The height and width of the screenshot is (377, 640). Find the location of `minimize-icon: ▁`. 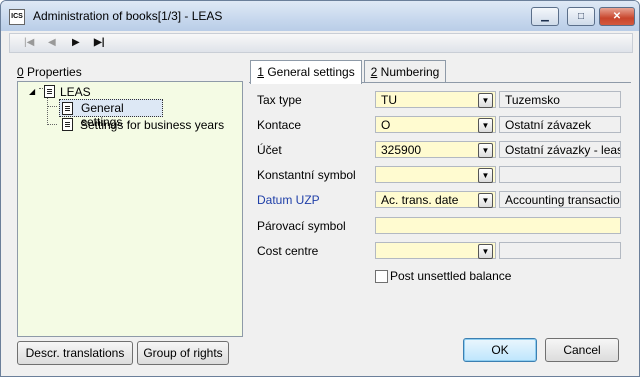

minimize-icon: ▁ is located at coordinates (545, 16).